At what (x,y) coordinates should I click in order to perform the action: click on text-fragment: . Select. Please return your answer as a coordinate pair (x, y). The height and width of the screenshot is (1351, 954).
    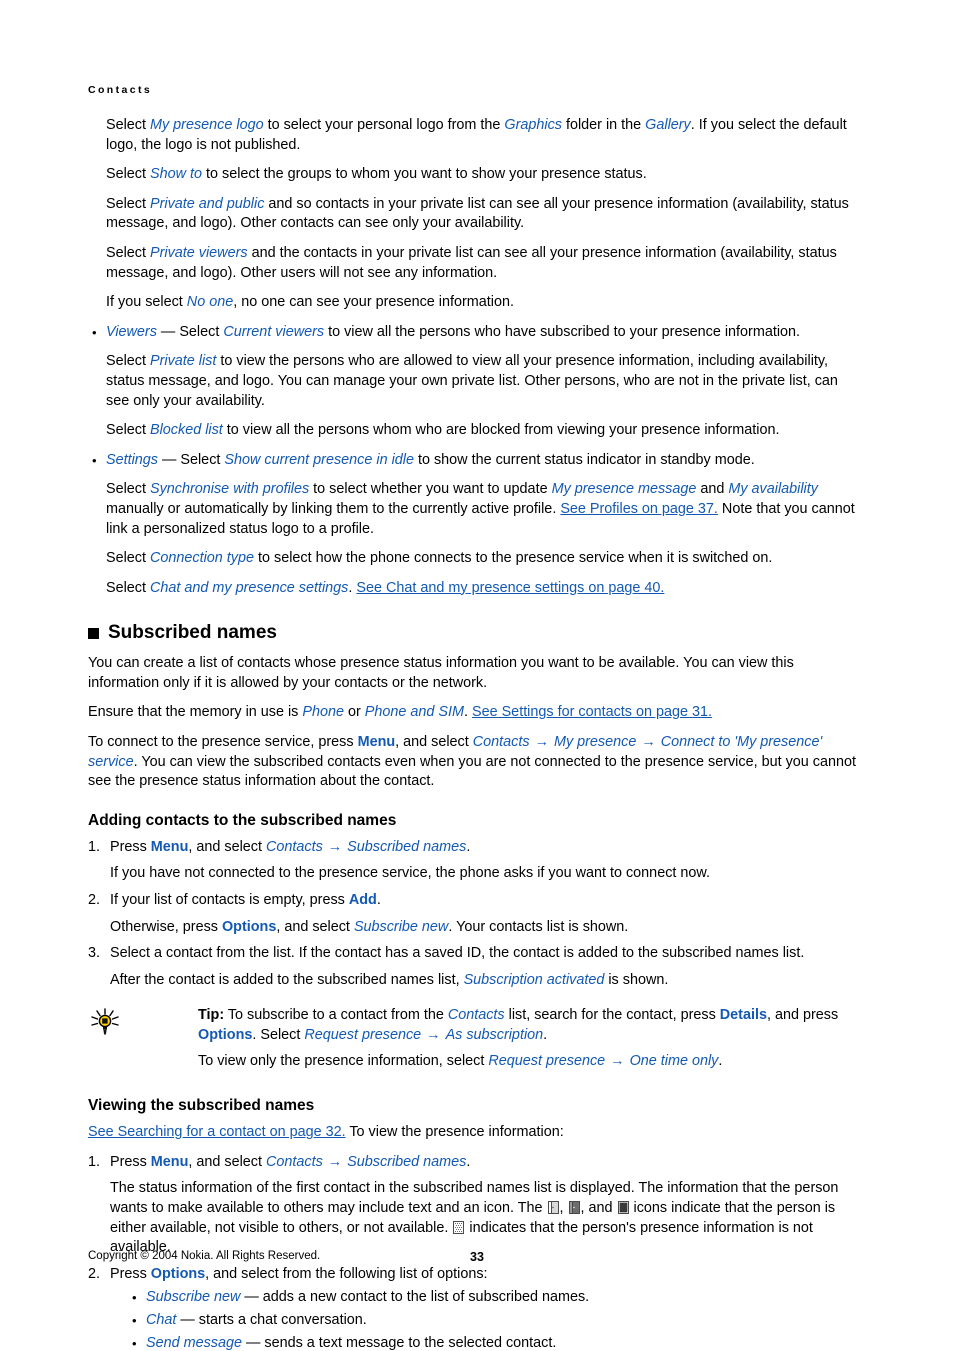
    Looking at the image, I should click on (278, 1035).